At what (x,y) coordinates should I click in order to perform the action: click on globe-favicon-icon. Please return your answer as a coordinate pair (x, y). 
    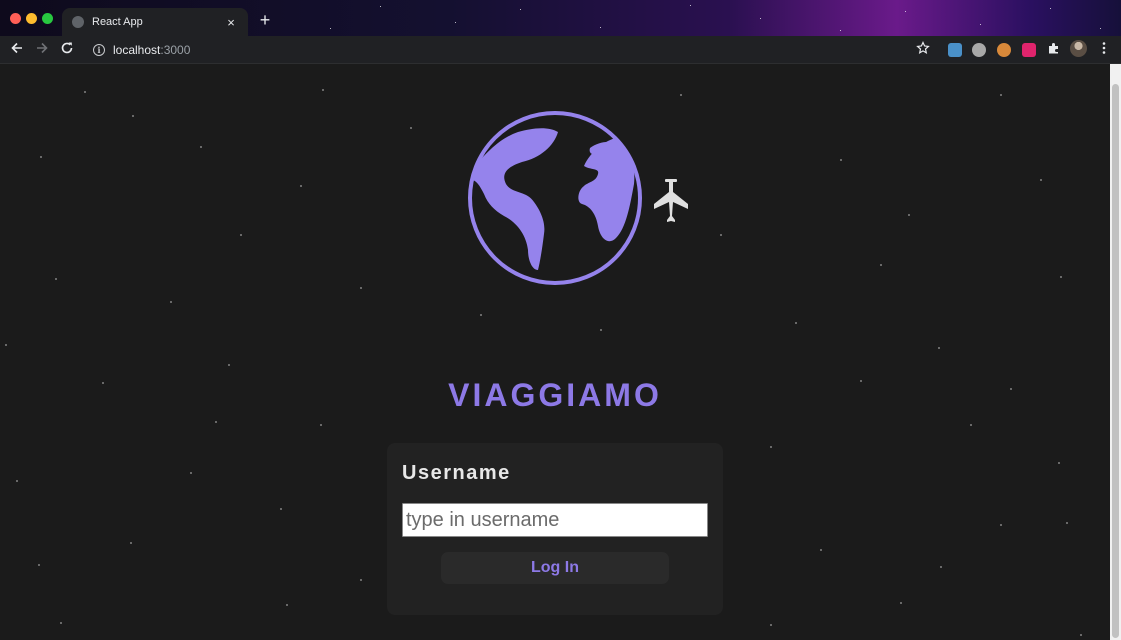
    Looking at the image, I should click on (78, 22).